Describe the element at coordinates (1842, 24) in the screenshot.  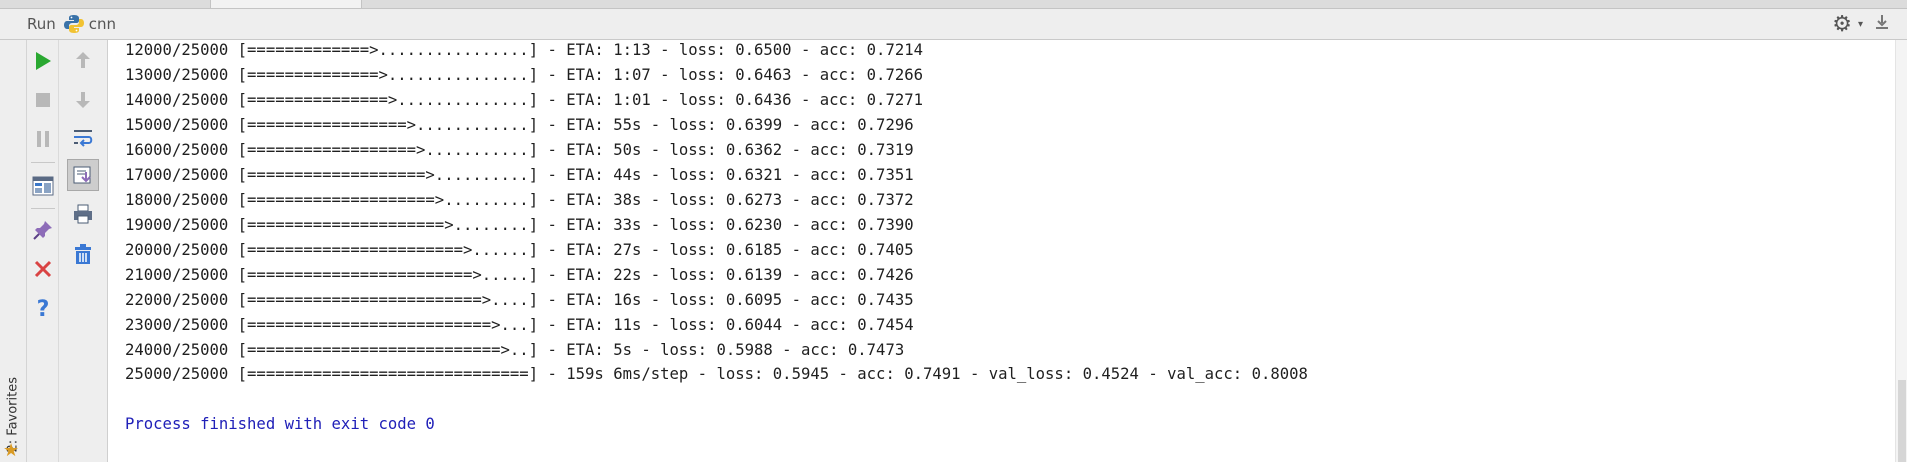
I see `gear-icon: ⚙` at that location.